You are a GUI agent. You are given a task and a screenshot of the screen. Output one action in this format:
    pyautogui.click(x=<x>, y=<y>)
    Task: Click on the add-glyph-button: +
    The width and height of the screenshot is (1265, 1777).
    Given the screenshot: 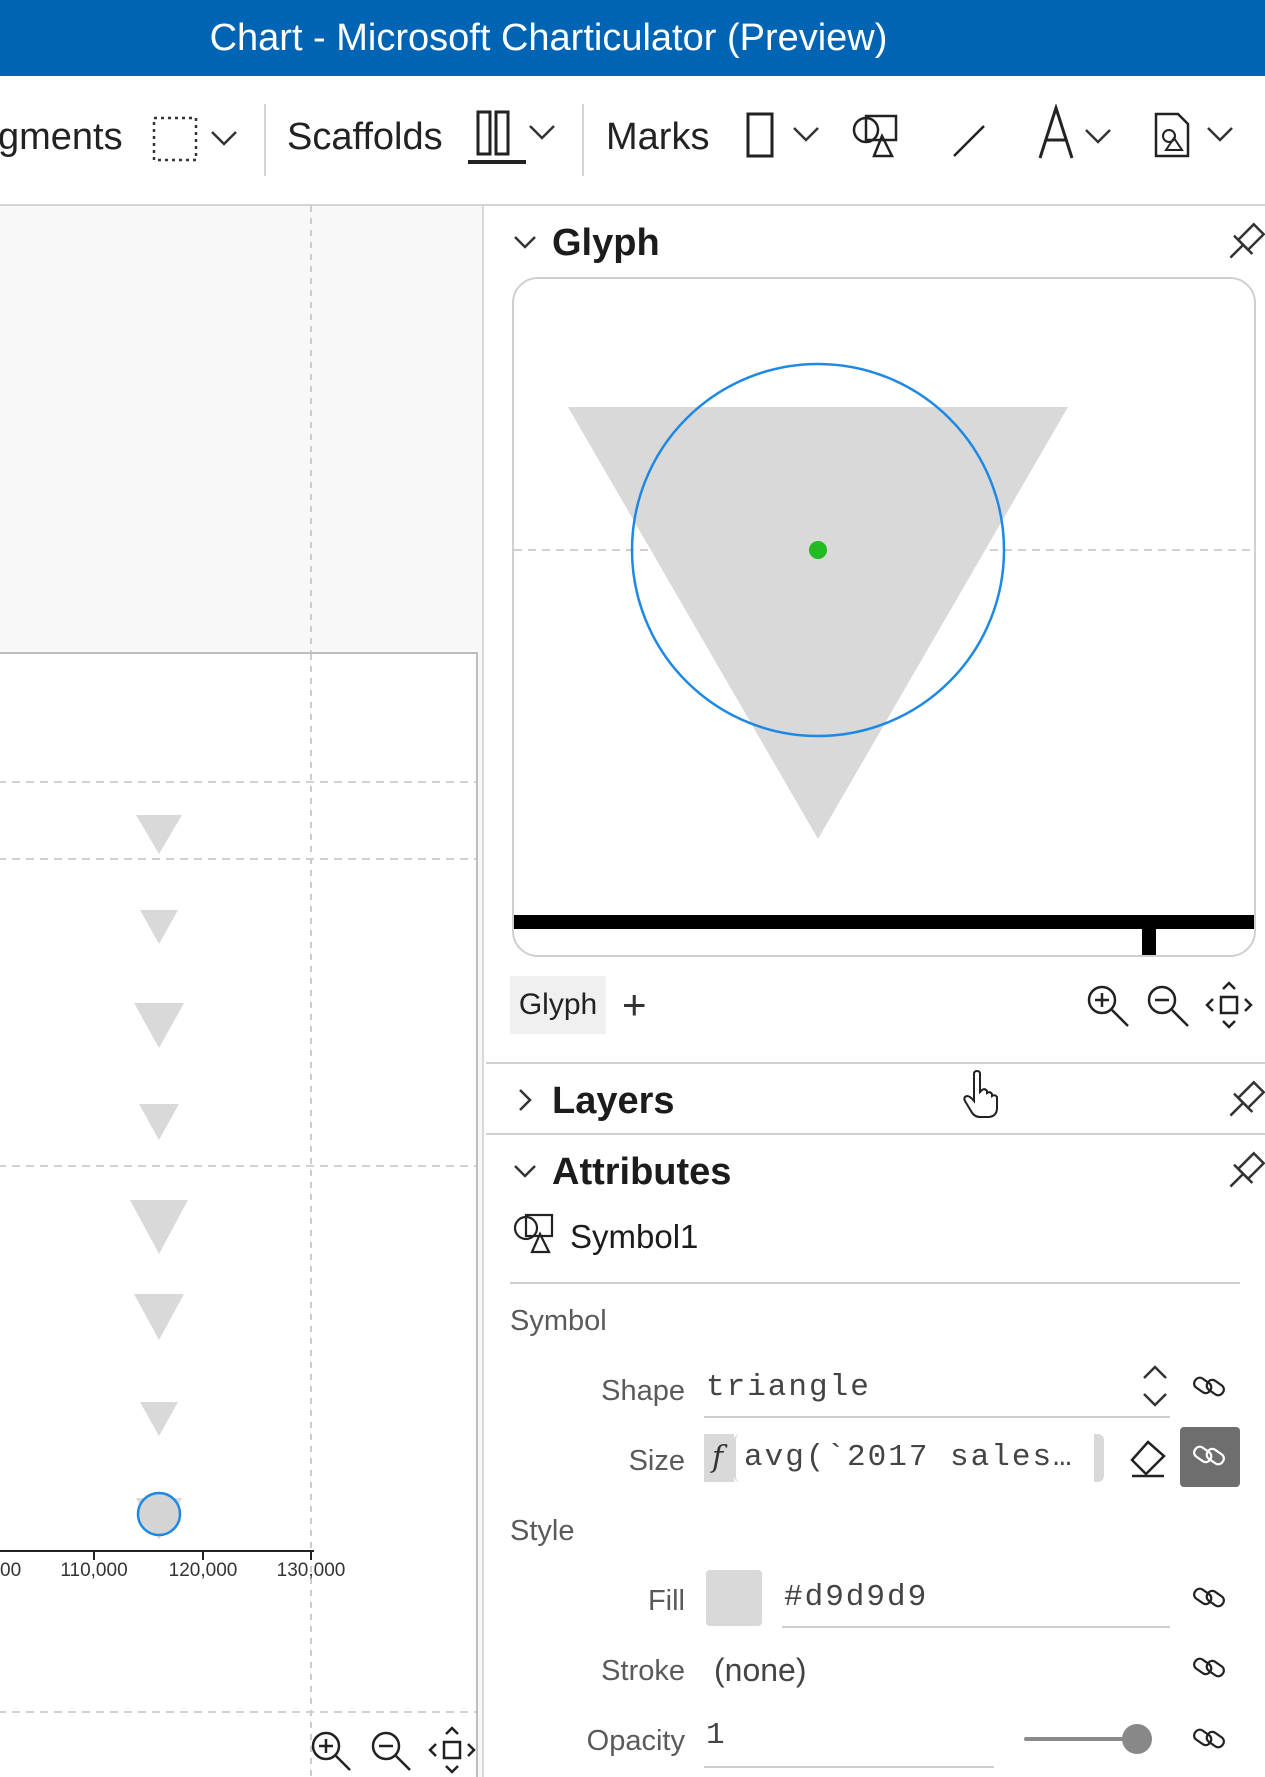 What is the action you would take?
    pyautogui.click(x=634, y=1005)
    